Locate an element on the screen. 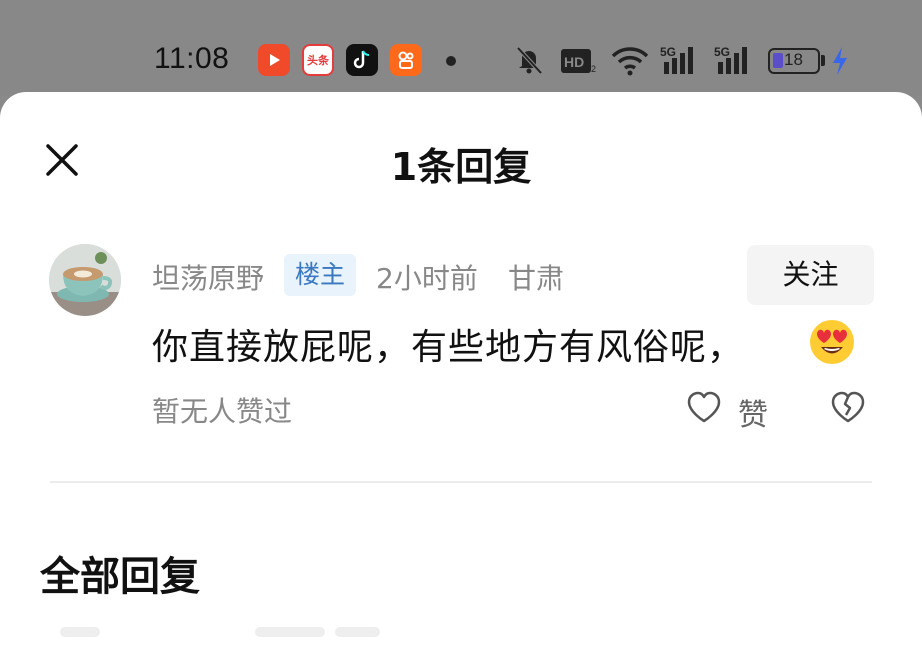 The width and height of the screenshot is (922, 652). next-item-peek is located at coordinates (290, 632).